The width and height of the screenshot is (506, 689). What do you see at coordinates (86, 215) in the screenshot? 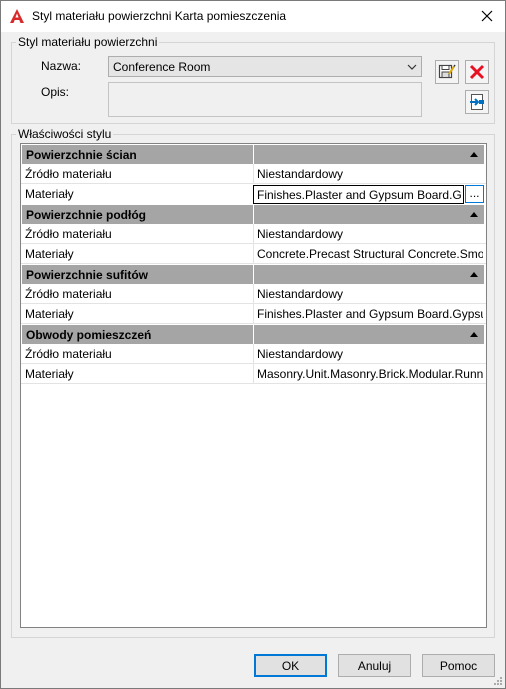
I see `category-label: Powierzchnie podłóg` at bounding box center [86, 215].